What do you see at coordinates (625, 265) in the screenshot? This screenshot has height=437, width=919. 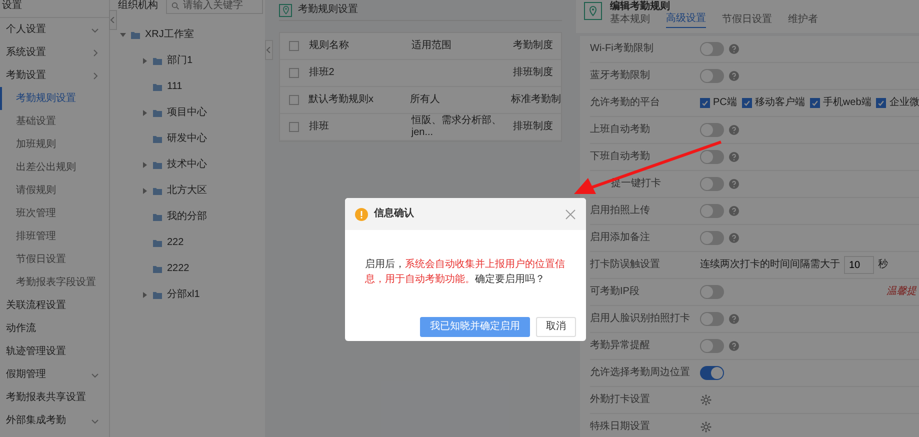 I see `setting-label: 打卡防误触设置` at bounding box center [625, 265].